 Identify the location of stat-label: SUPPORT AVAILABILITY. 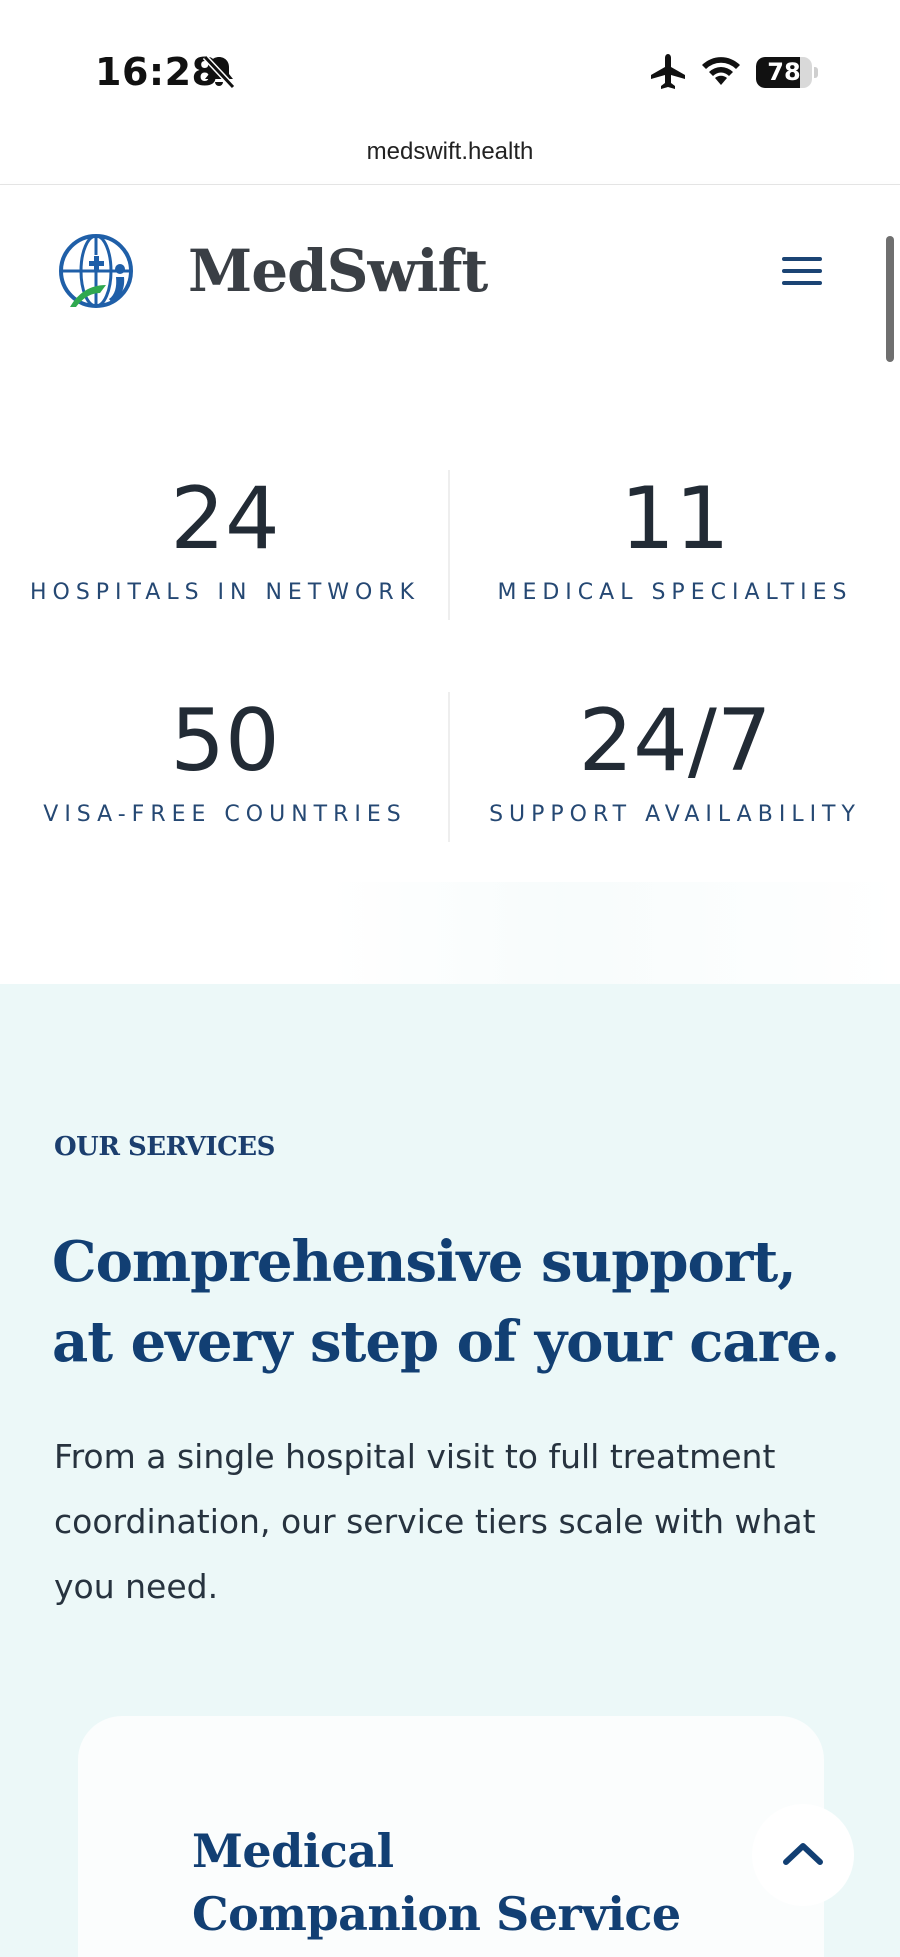
(675, 814).